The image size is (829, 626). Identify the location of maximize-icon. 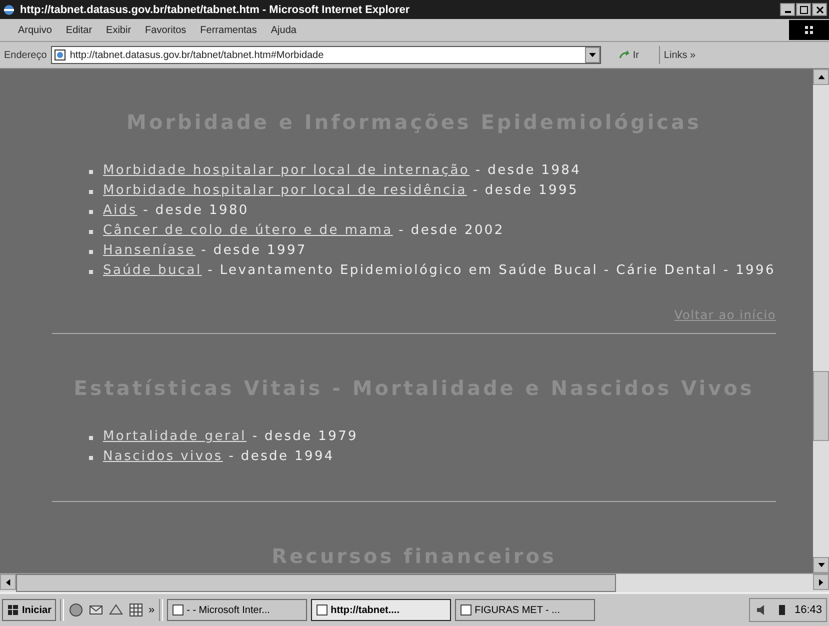
(804, 10).